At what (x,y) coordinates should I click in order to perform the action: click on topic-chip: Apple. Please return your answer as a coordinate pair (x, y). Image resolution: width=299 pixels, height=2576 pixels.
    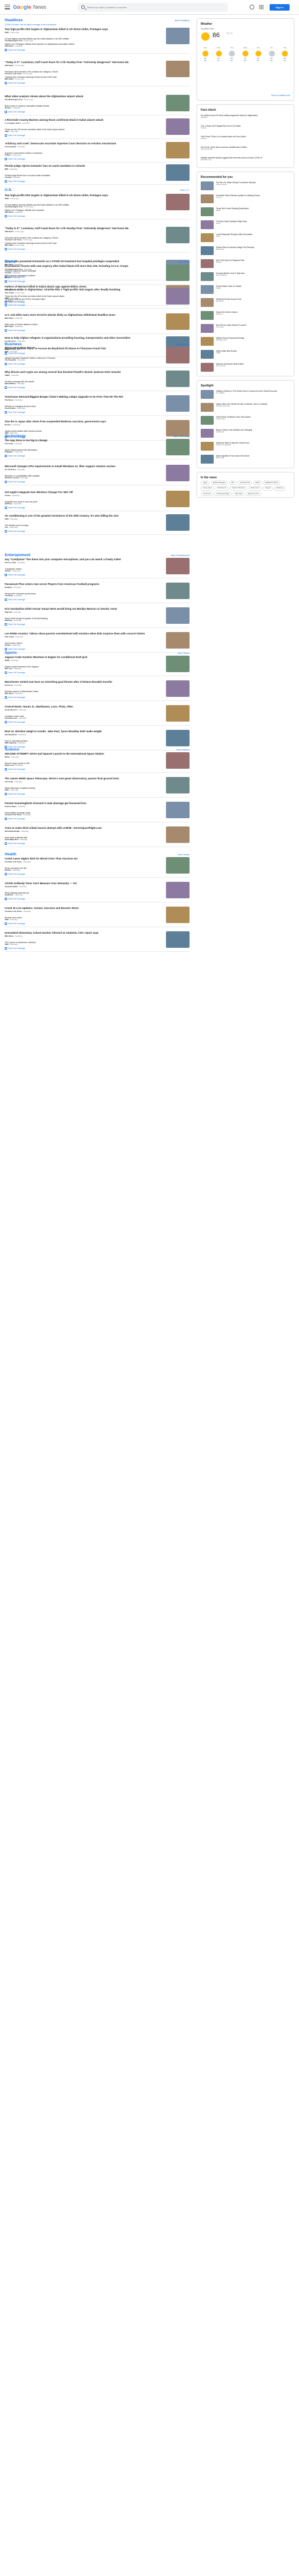
    Looking at the image, I should click on (205, 483).